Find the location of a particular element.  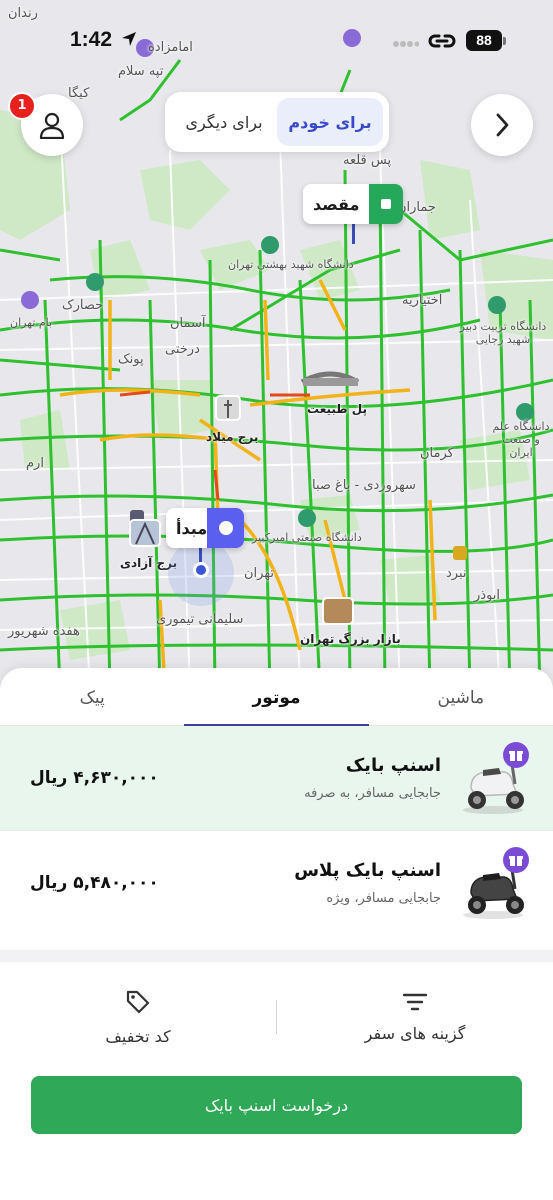

trip-options-label: گزینه های سفر is located at coordinates (415, 1033).